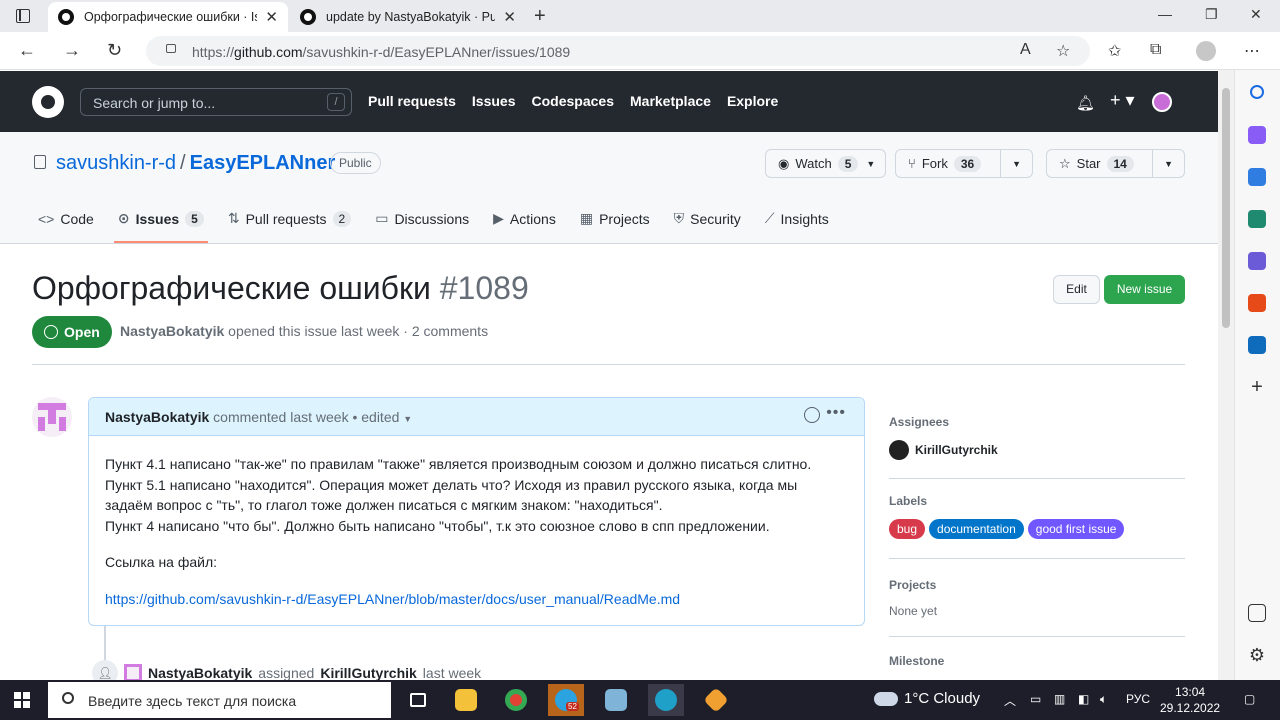  What do you see at coordinates (216, 102) in the screenshot?
I see `github-search-input: Search or jump to... /` at bounding box center [216, 102].